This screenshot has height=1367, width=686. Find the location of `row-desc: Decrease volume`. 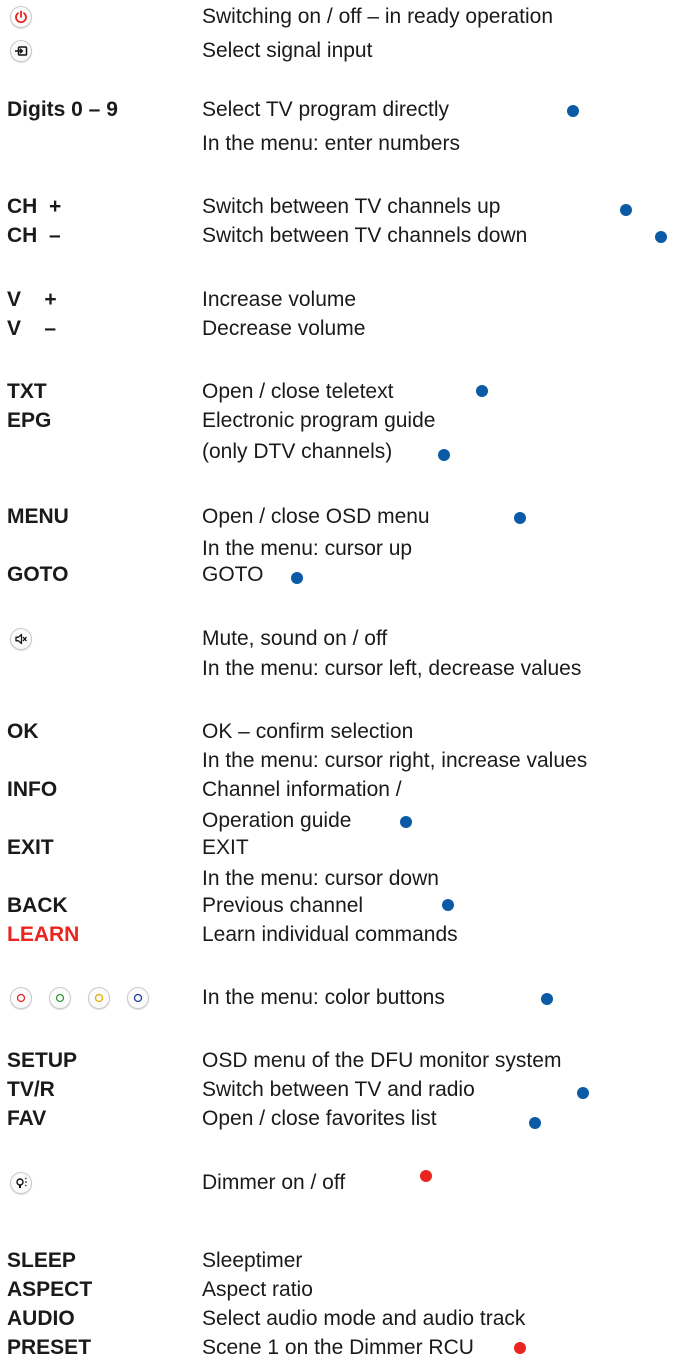

row-desc: Decrease volume is located at coordinates (284, 328).